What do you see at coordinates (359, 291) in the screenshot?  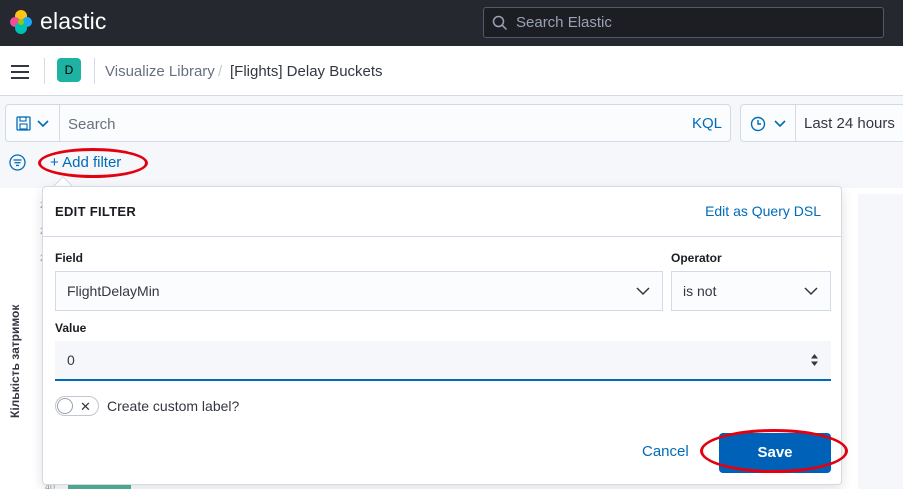 I see `field-select: FlightDelayMin` at bounding box center [359, 291].